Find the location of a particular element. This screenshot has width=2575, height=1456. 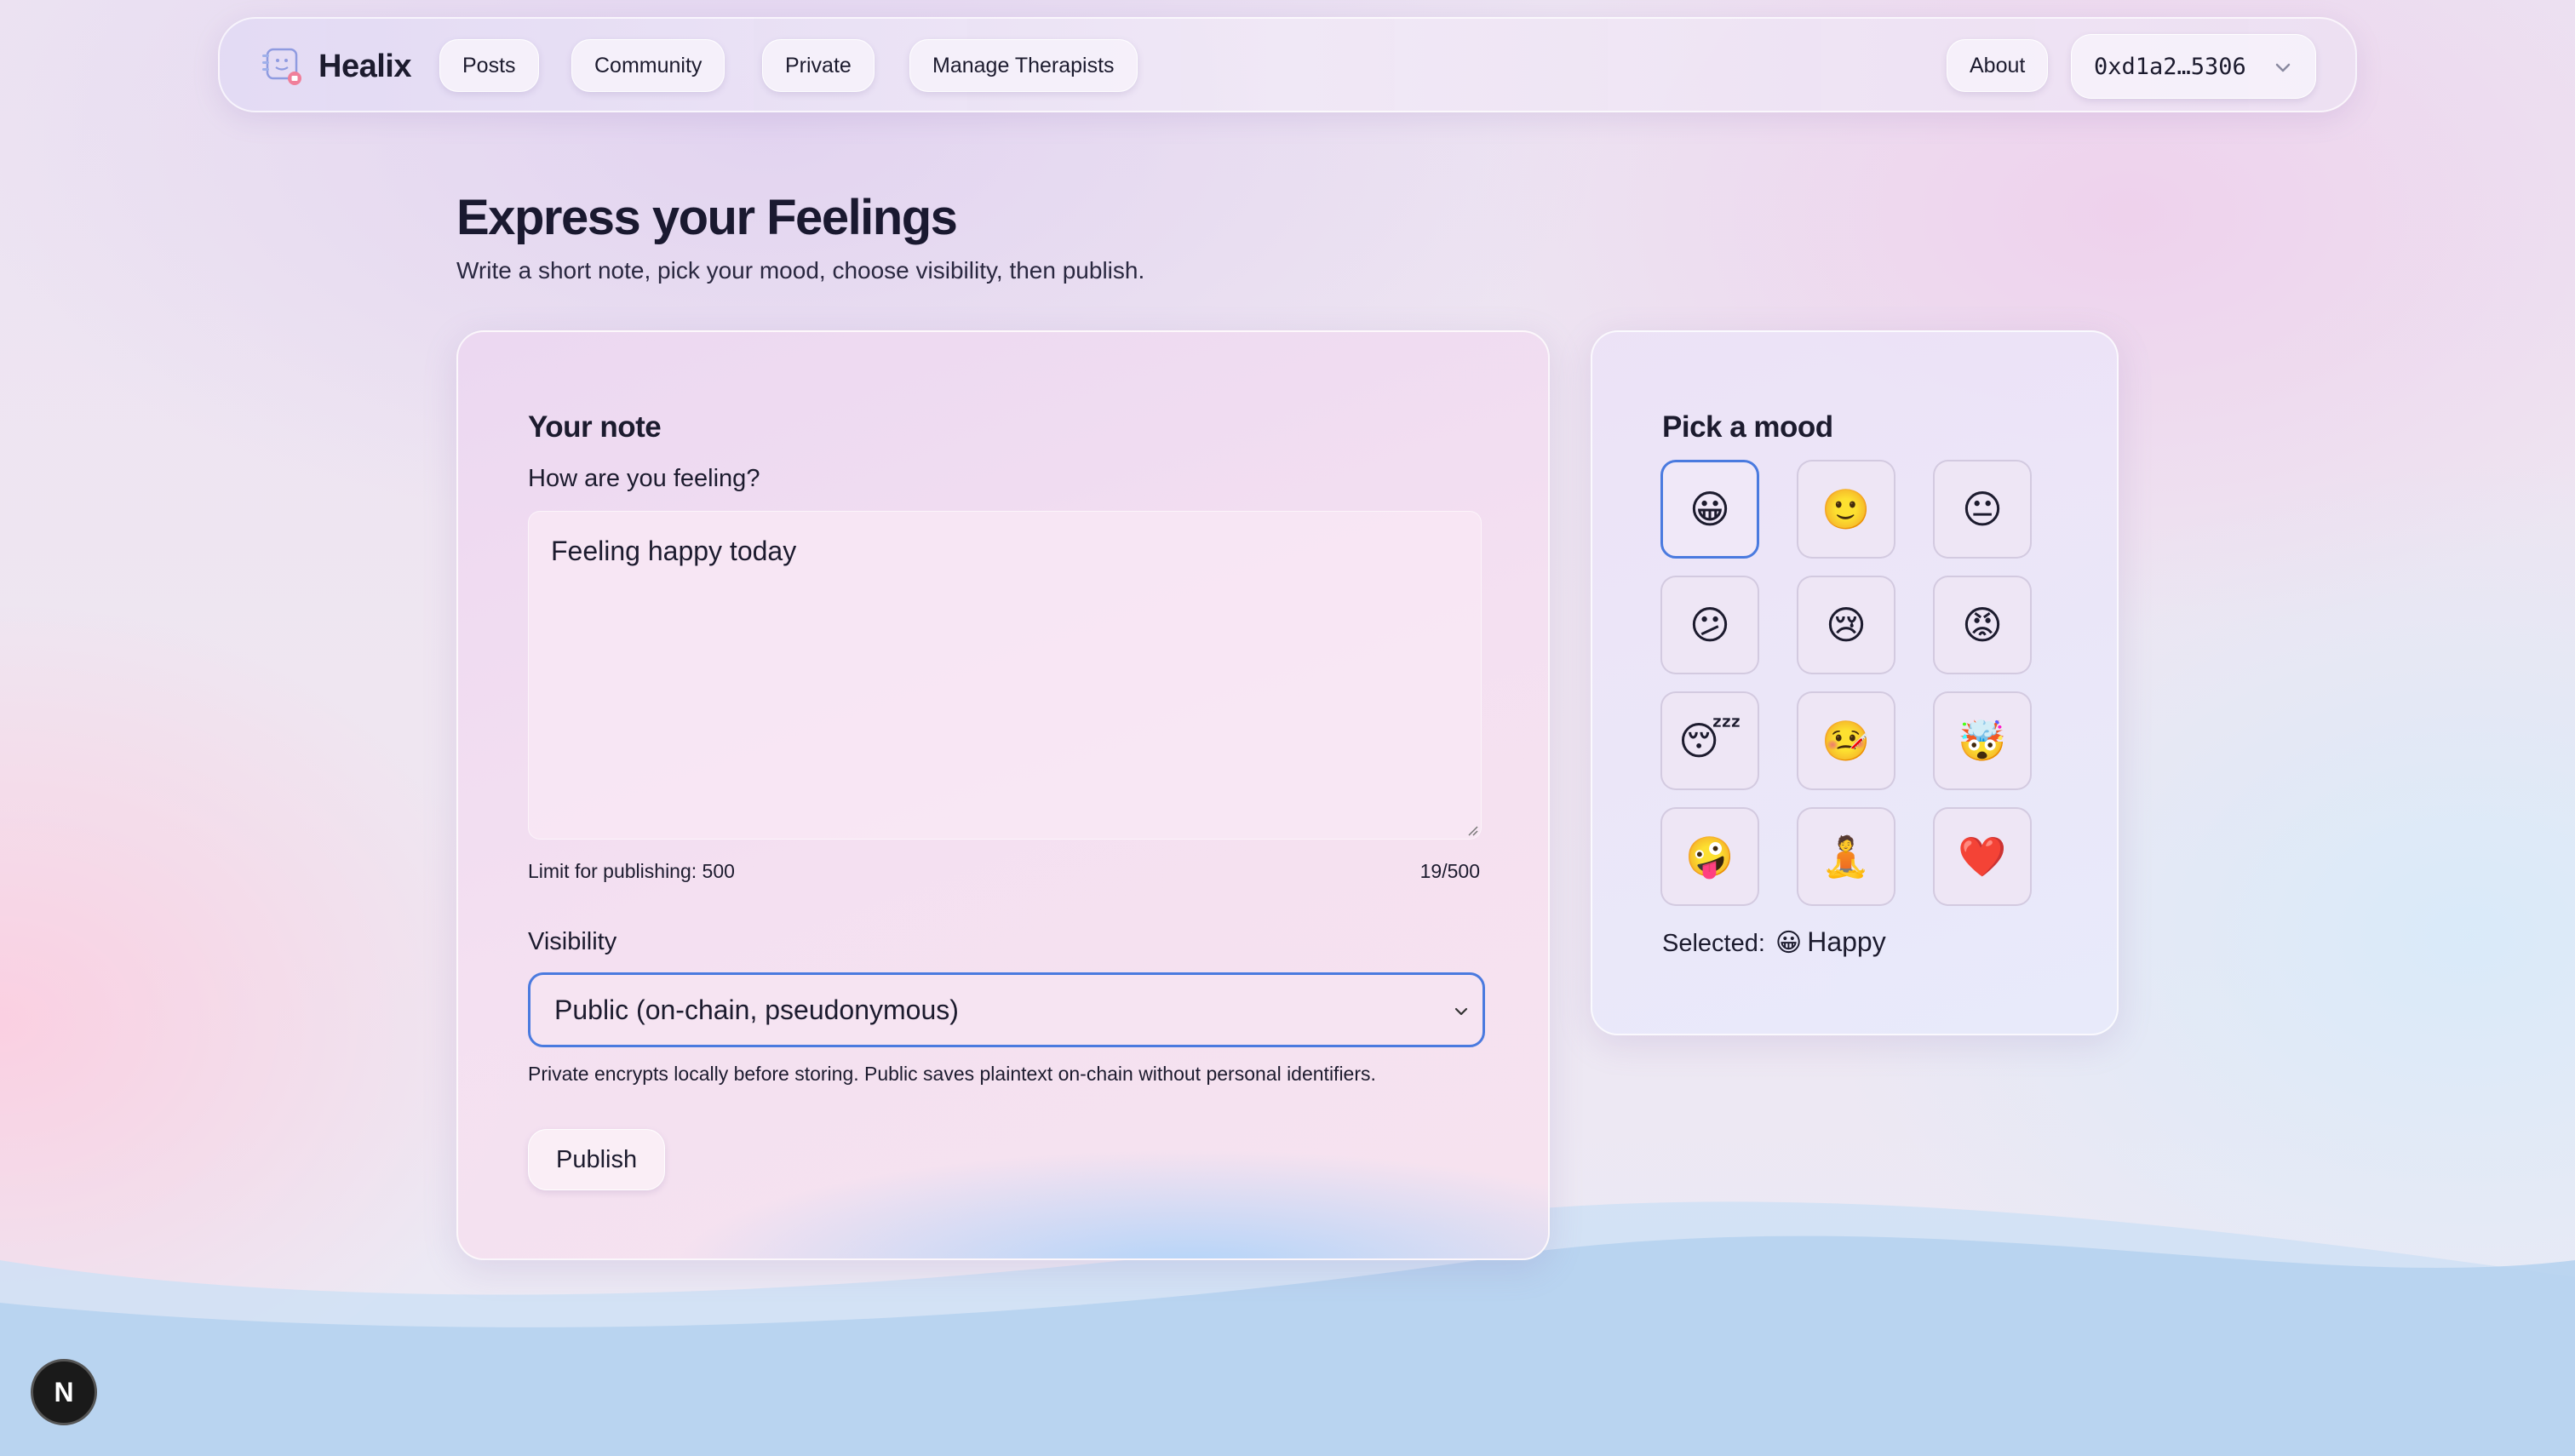

selected-mood-emoji: 😀 is located at coordinates (1789, 943).